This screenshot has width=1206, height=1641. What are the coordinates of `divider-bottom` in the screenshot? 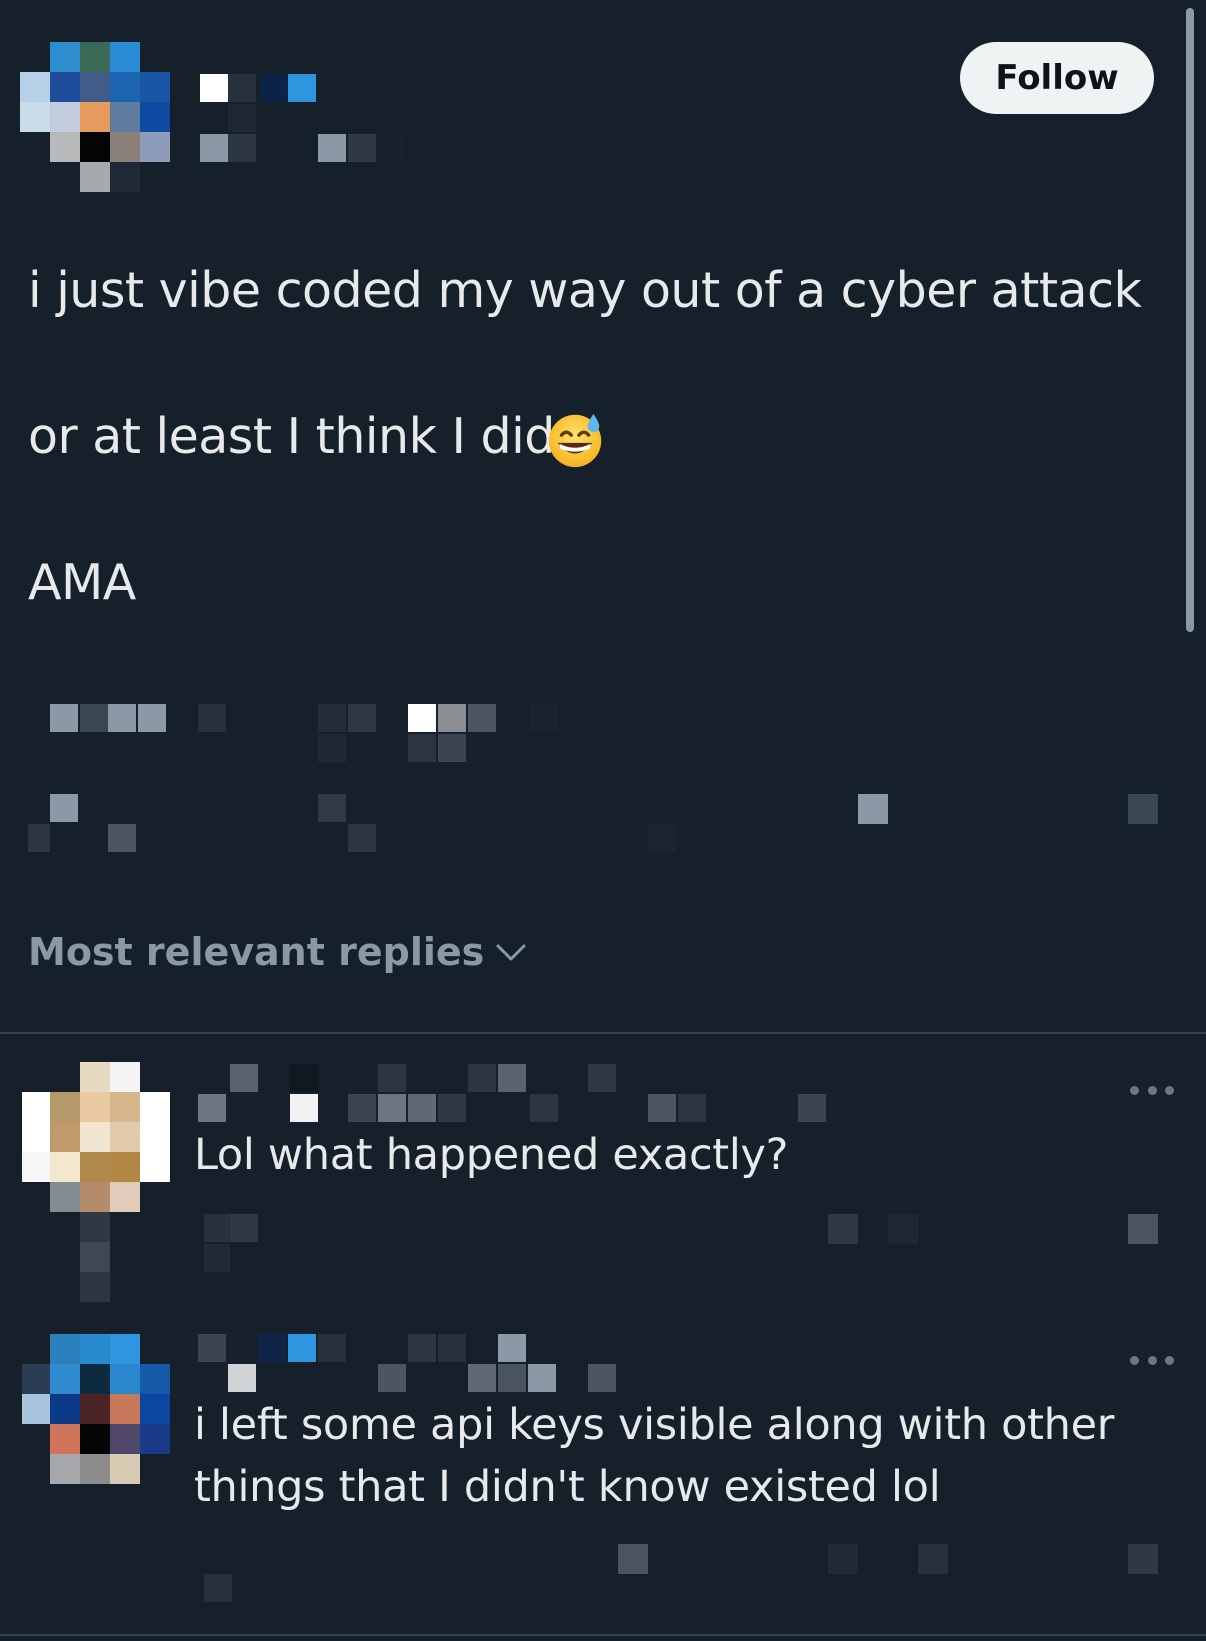 It's located at (603, 1635).